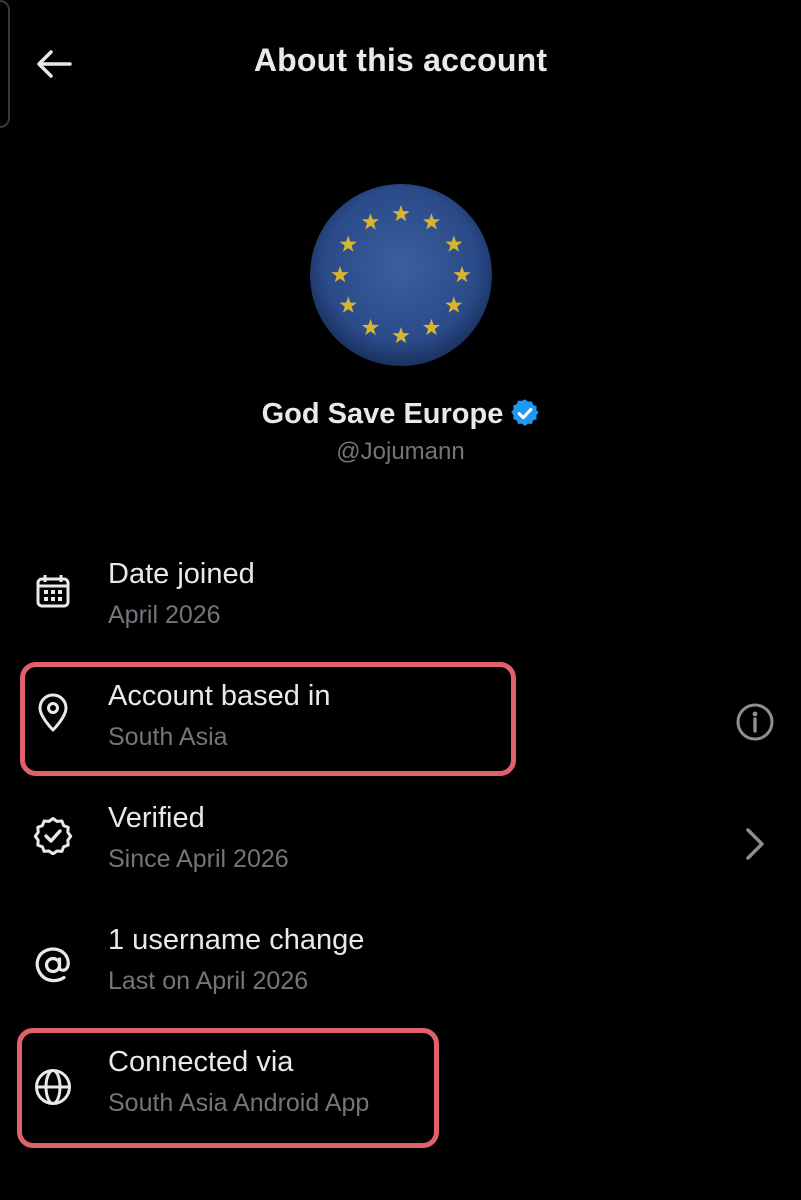 The height and width of the screenshot is (1200, 801). I want to click on top-app-bar: About this account, so click(400, 64).